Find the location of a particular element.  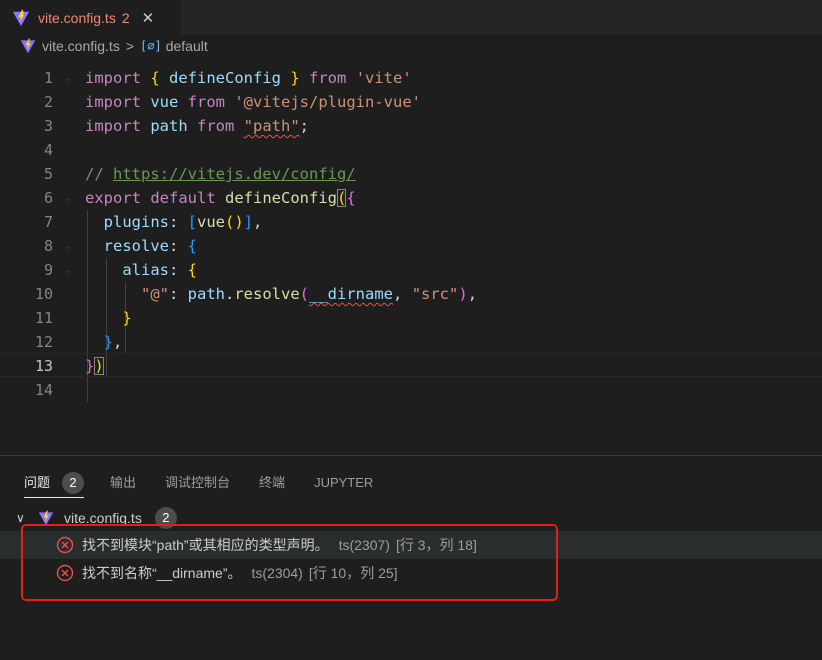

code-text: }) is located at coordinates (94, 366).